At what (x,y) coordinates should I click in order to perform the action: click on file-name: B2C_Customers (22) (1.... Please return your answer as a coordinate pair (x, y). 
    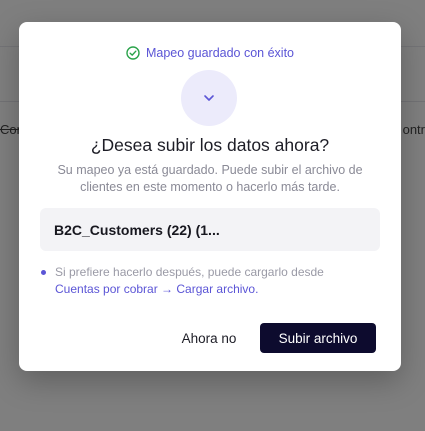
    Looking at the image, I should click on (137, 230).